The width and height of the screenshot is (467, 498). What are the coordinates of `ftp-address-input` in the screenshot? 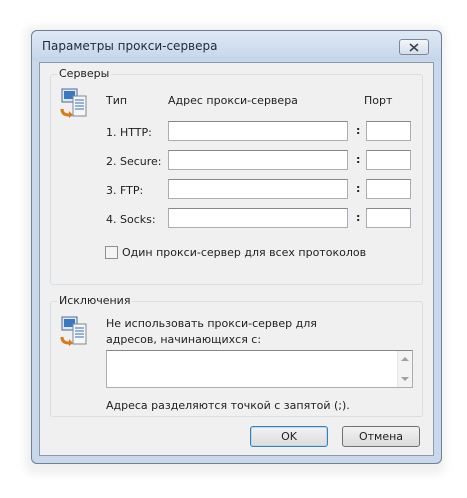 It's located at (258, 189).